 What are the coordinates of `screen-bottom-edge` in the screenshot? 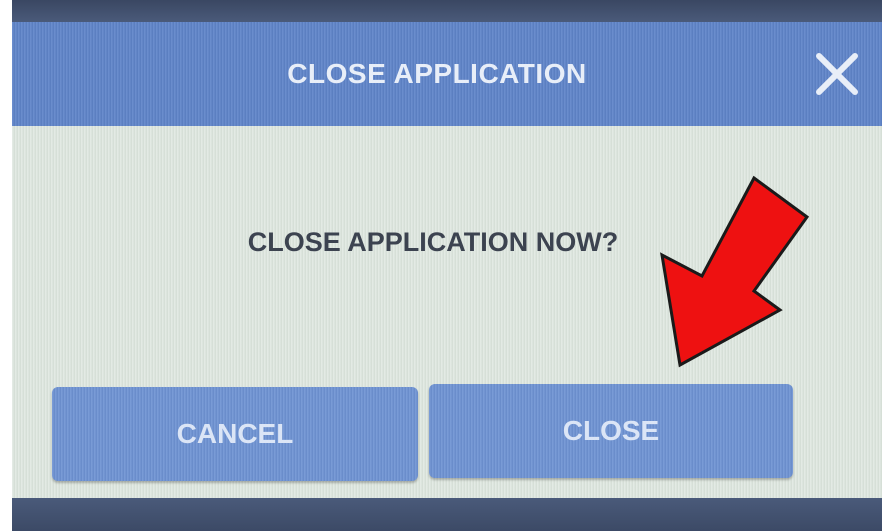 It's located at (447, 514).